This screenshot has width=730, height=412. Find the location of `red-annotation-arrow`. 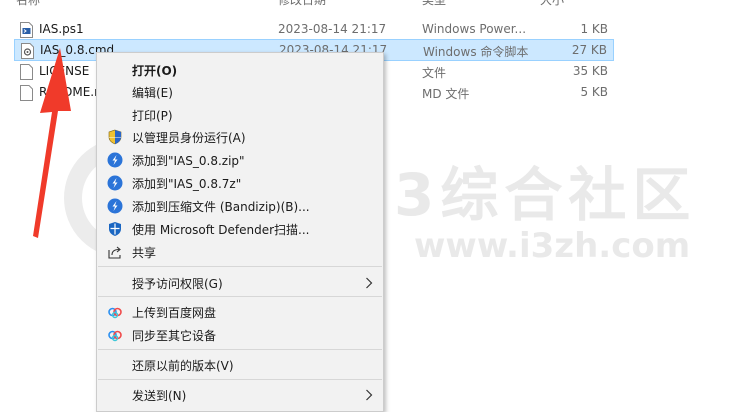

red-annotation-arrow is located at coordinates (52, 143).